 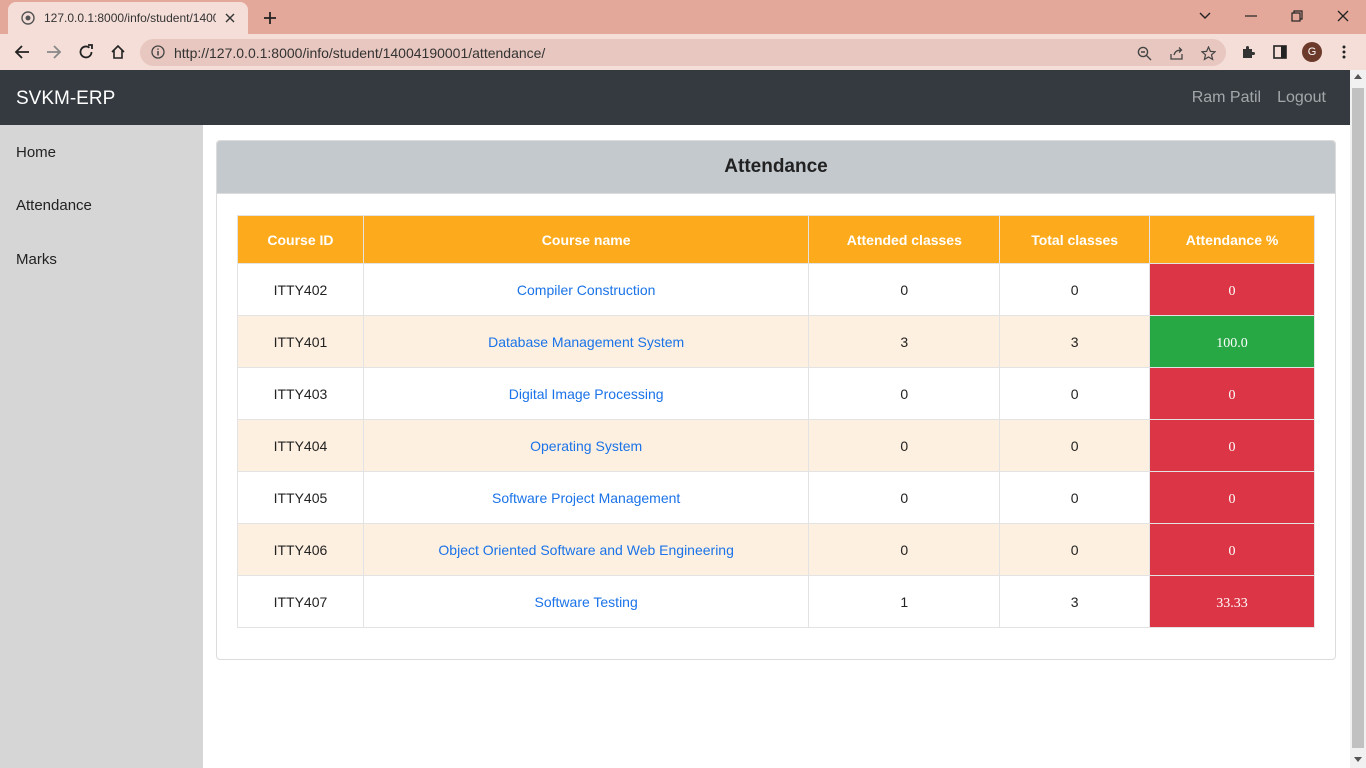 What do you see at coordinates (54, 205) in the screenshot?
I see `sidebar-item-attendance: Attendance` at bounding box center [54, 205].